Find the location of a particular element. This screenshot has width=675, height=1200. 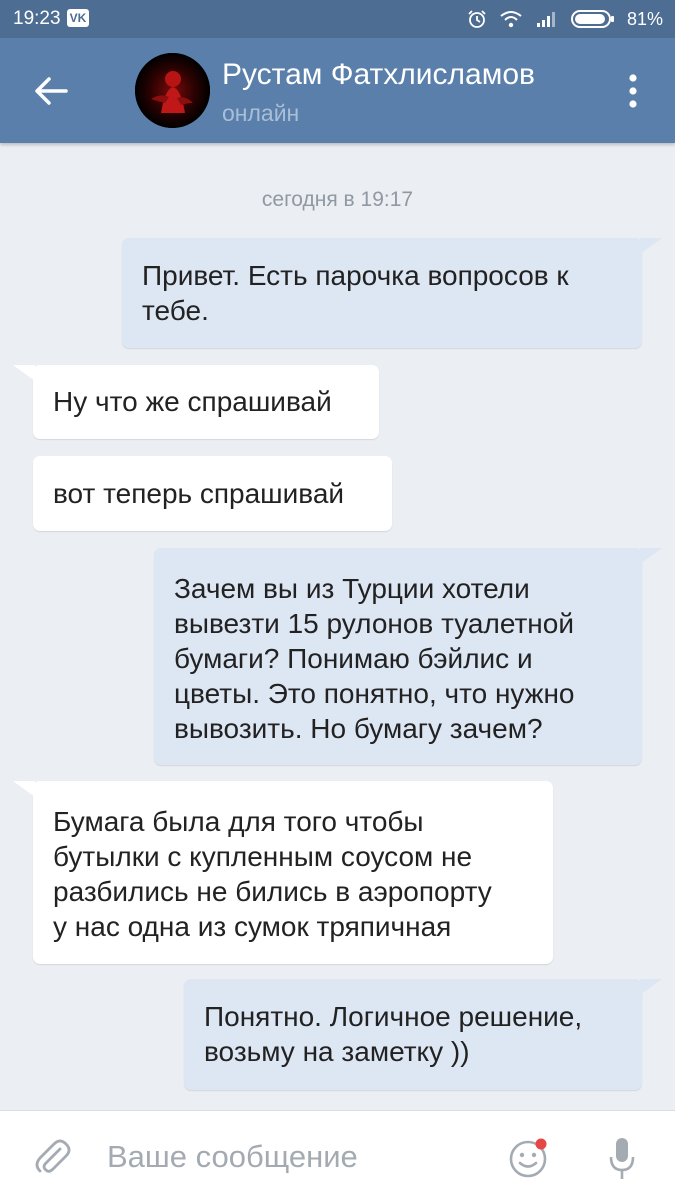

signal-icon is located at coordinates (545, 19).